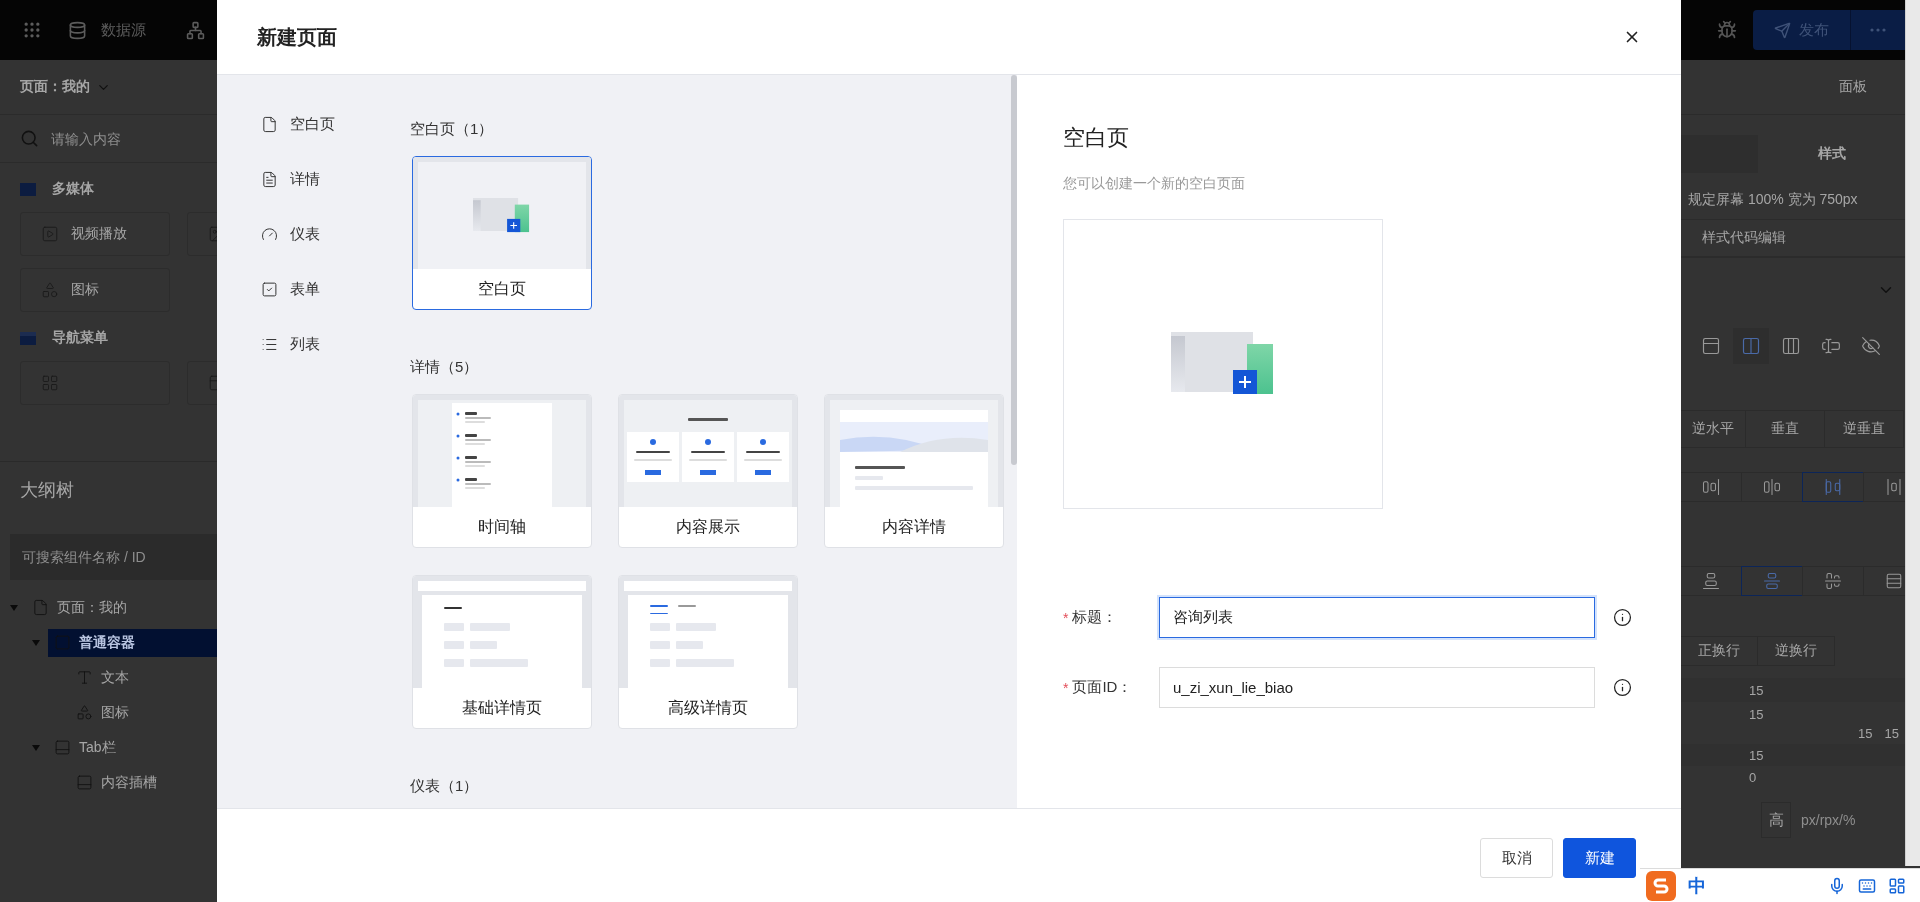 Image resolution: width=1920 pixels, height=902 pixels. What do you see at coordinates (1796, 651) in the screenshot?
I see `wrap-button: 逆换行` at bounding box center [1796, 651].